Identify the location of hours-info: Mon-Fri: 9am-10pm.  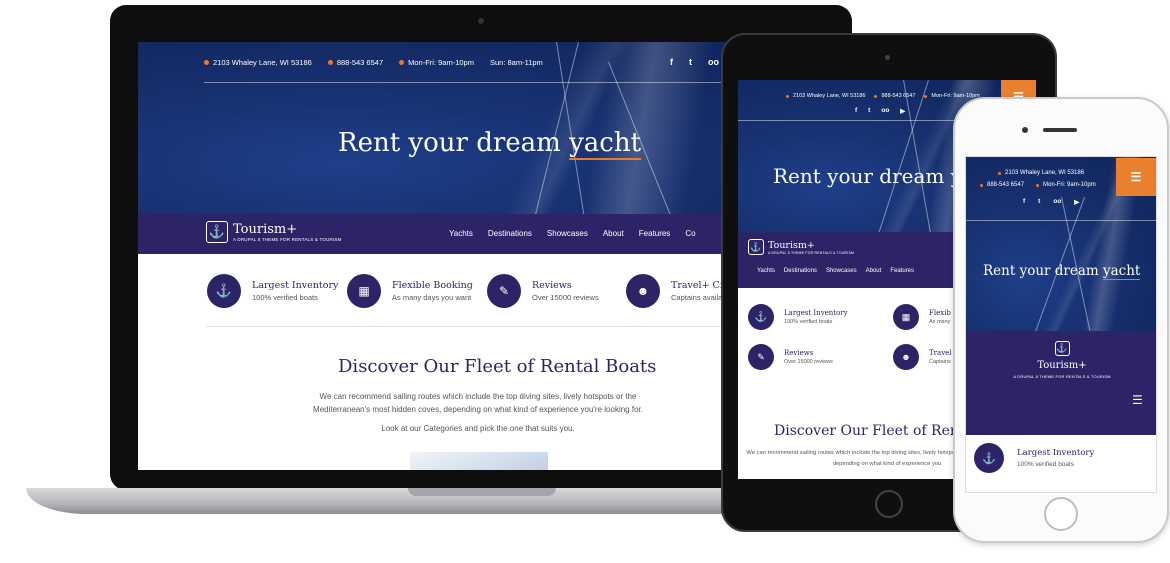
(436, 62).